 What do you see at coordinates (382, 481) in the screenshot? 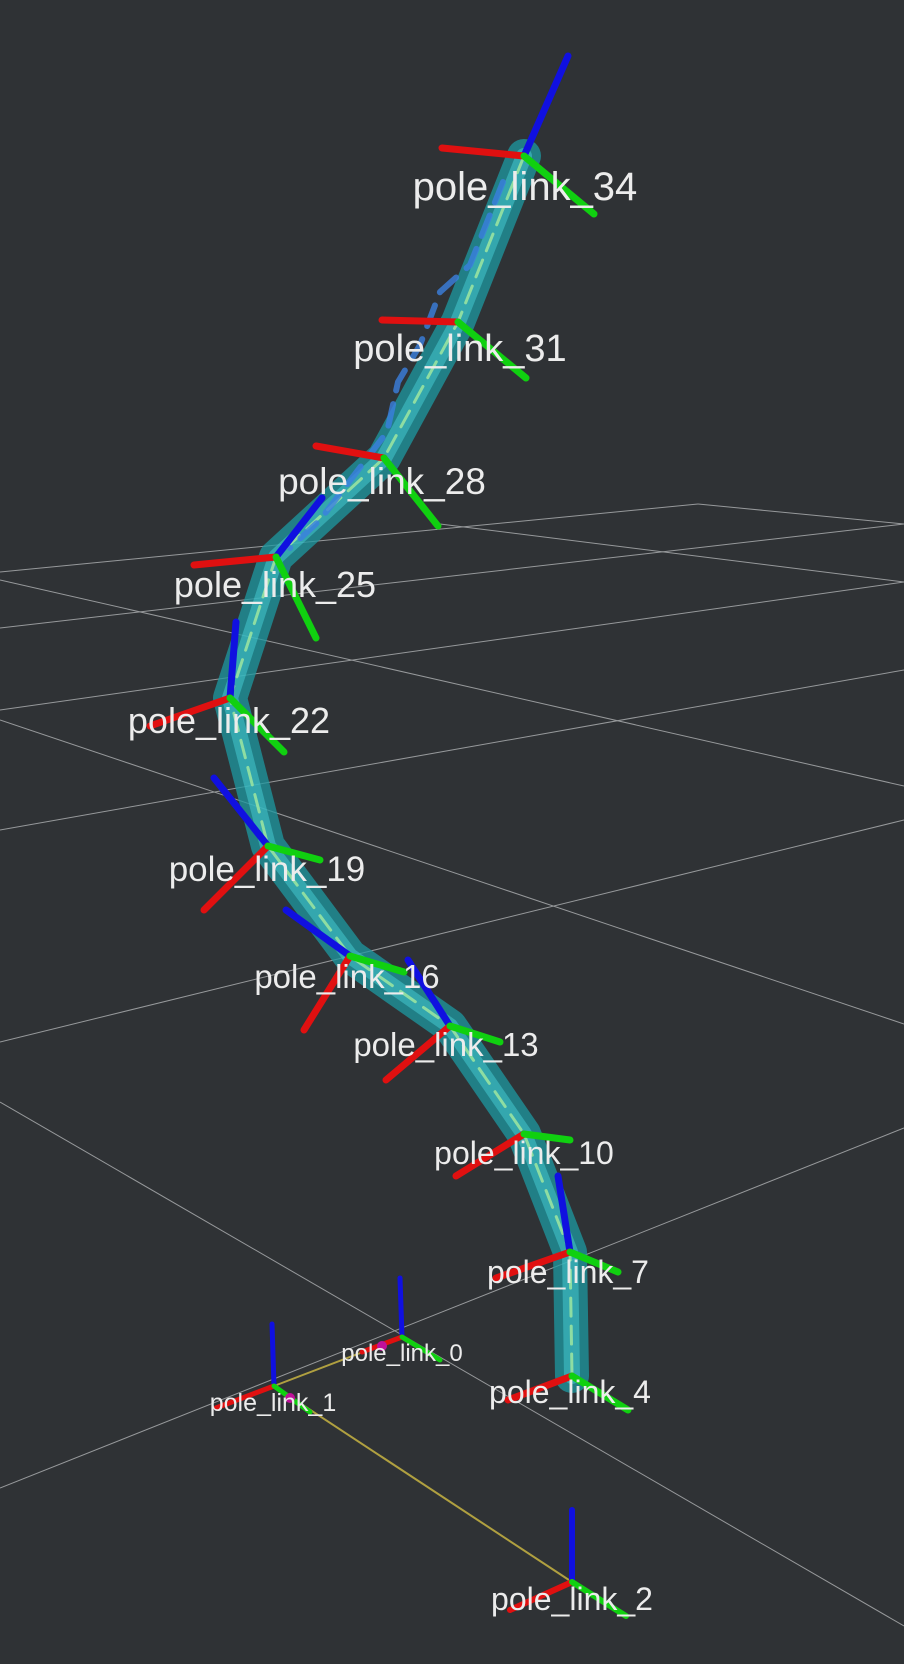
I see `frame-label-pole_link_28: pole_link_28` at bounding box center [382, 481].